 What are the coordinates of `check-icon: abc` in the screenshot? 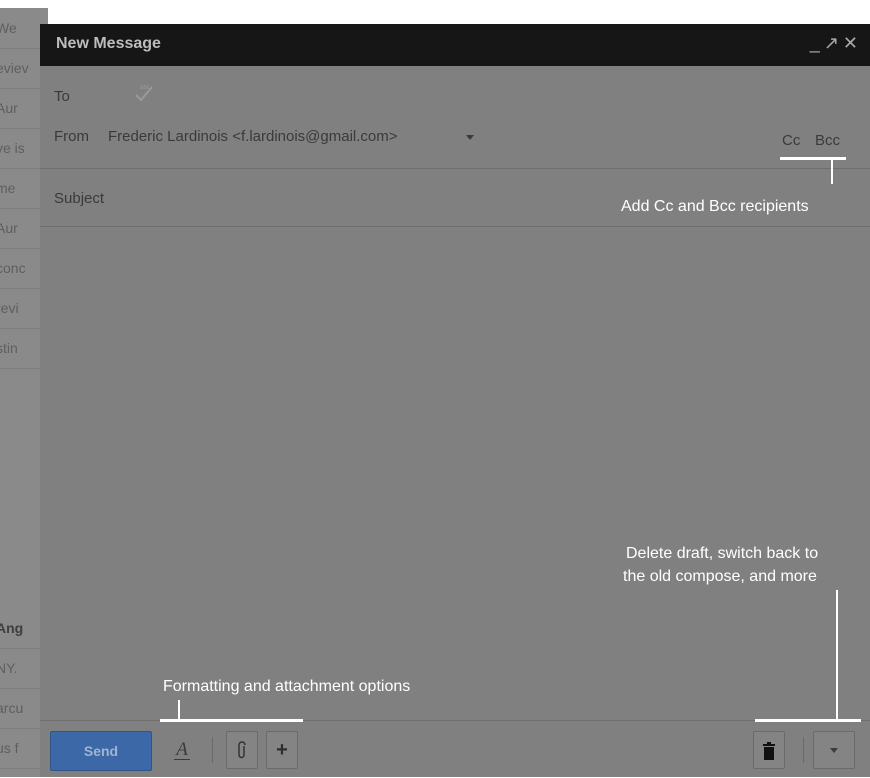 It's located at (145, 93).